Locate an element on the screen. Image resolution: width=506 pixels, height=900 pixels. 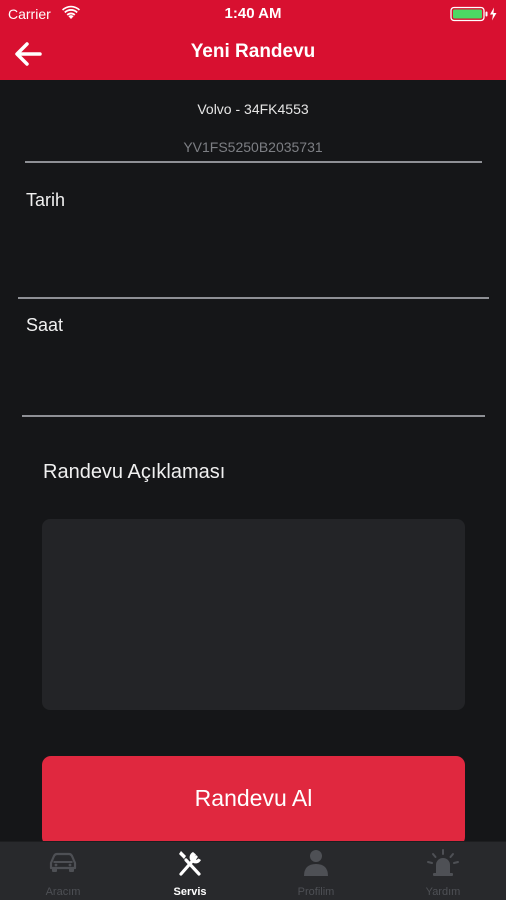
tab-label-aracim: Aracım is located at coordinates (63, 892).